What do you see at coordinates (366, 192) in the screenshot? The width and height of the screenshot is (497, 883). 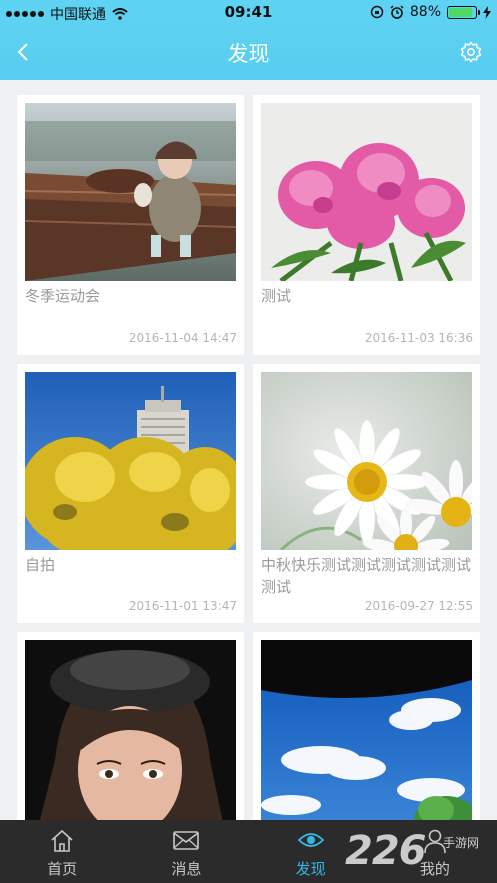 I see `post-image-peony` at bounding box center [366, 192].